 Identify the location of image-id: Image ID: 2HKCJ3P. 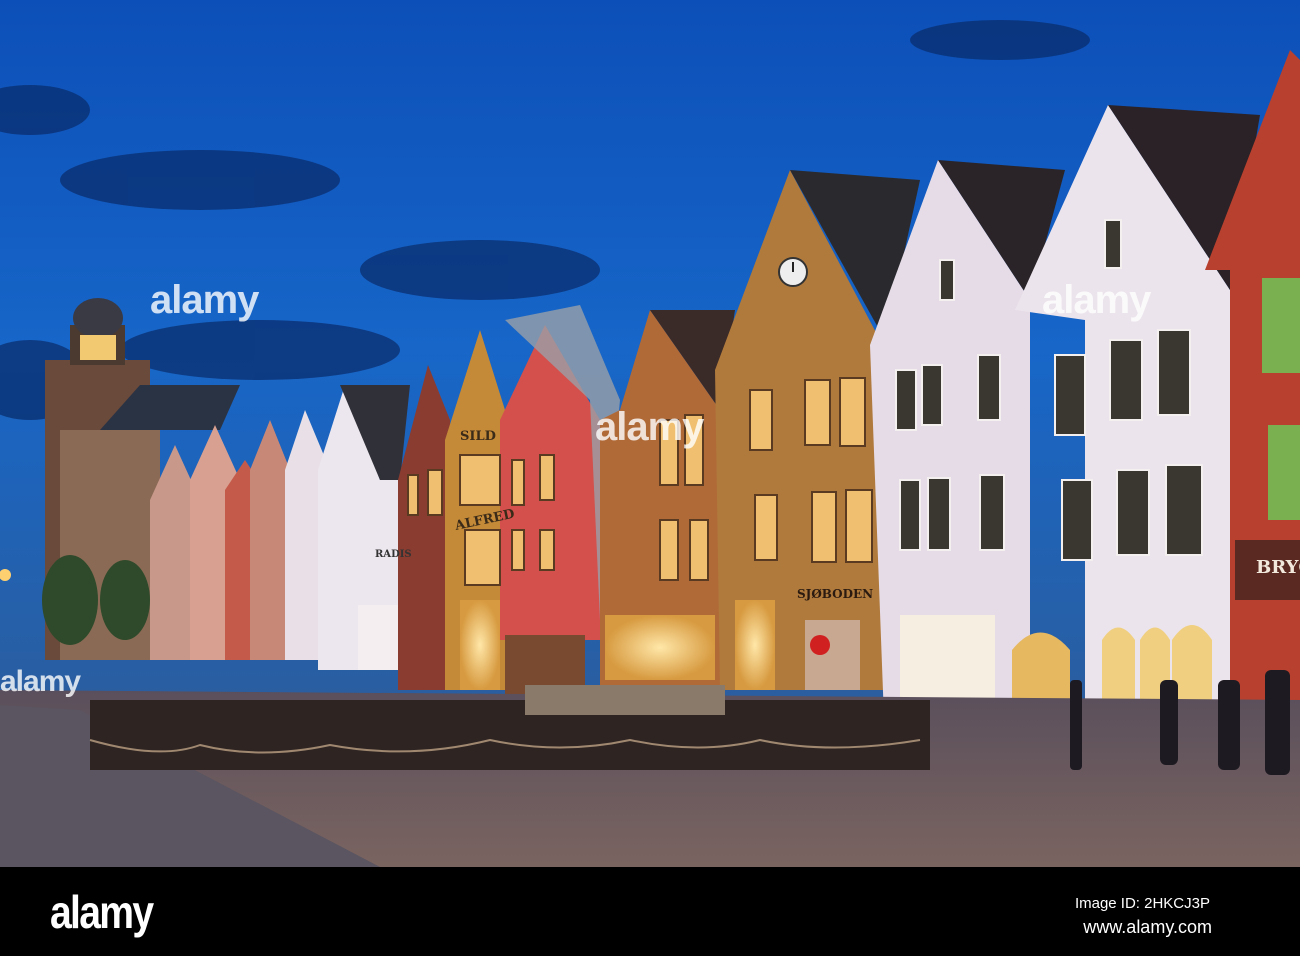
(1142, 903).